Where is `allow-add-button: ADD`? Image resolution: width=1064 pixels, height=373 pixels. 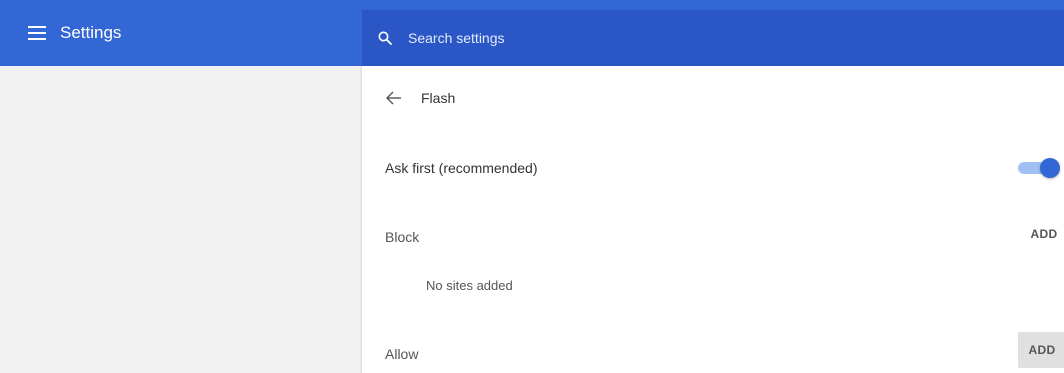 allow-add-button: ADD is located at coordinates (1041, 350).